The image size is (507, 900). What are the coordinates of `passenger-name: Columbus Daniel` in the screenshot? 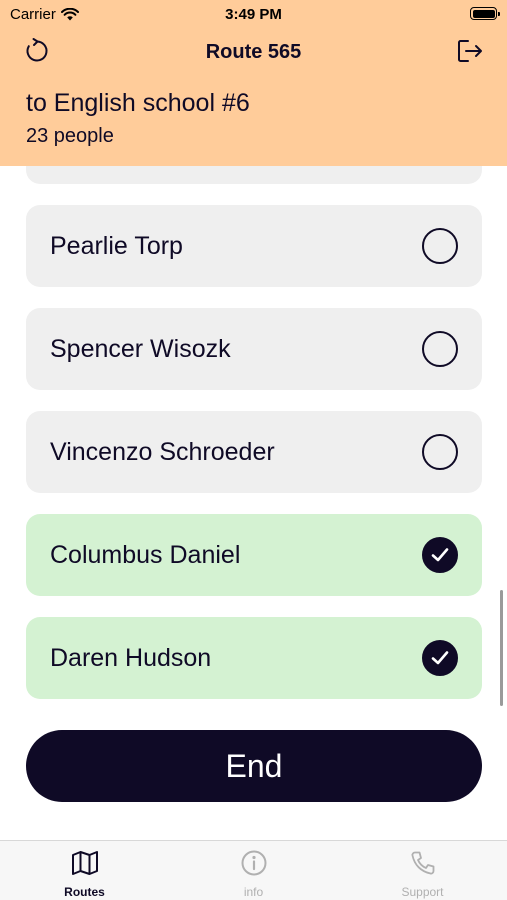 It's located at (145, 555).